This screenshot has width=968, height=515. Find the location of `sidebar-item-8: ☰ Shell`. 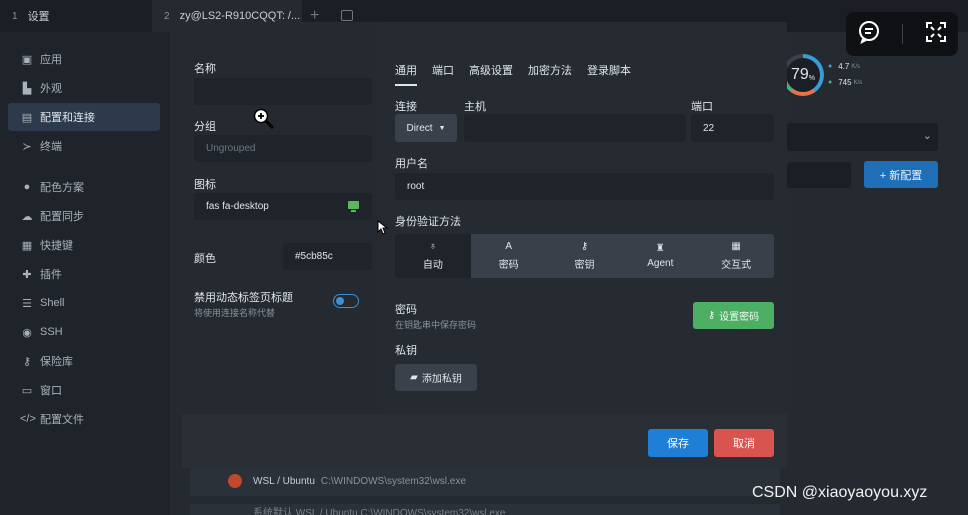

sidebar-item-8: ☰ Shell is located at coordinates (84, 303).